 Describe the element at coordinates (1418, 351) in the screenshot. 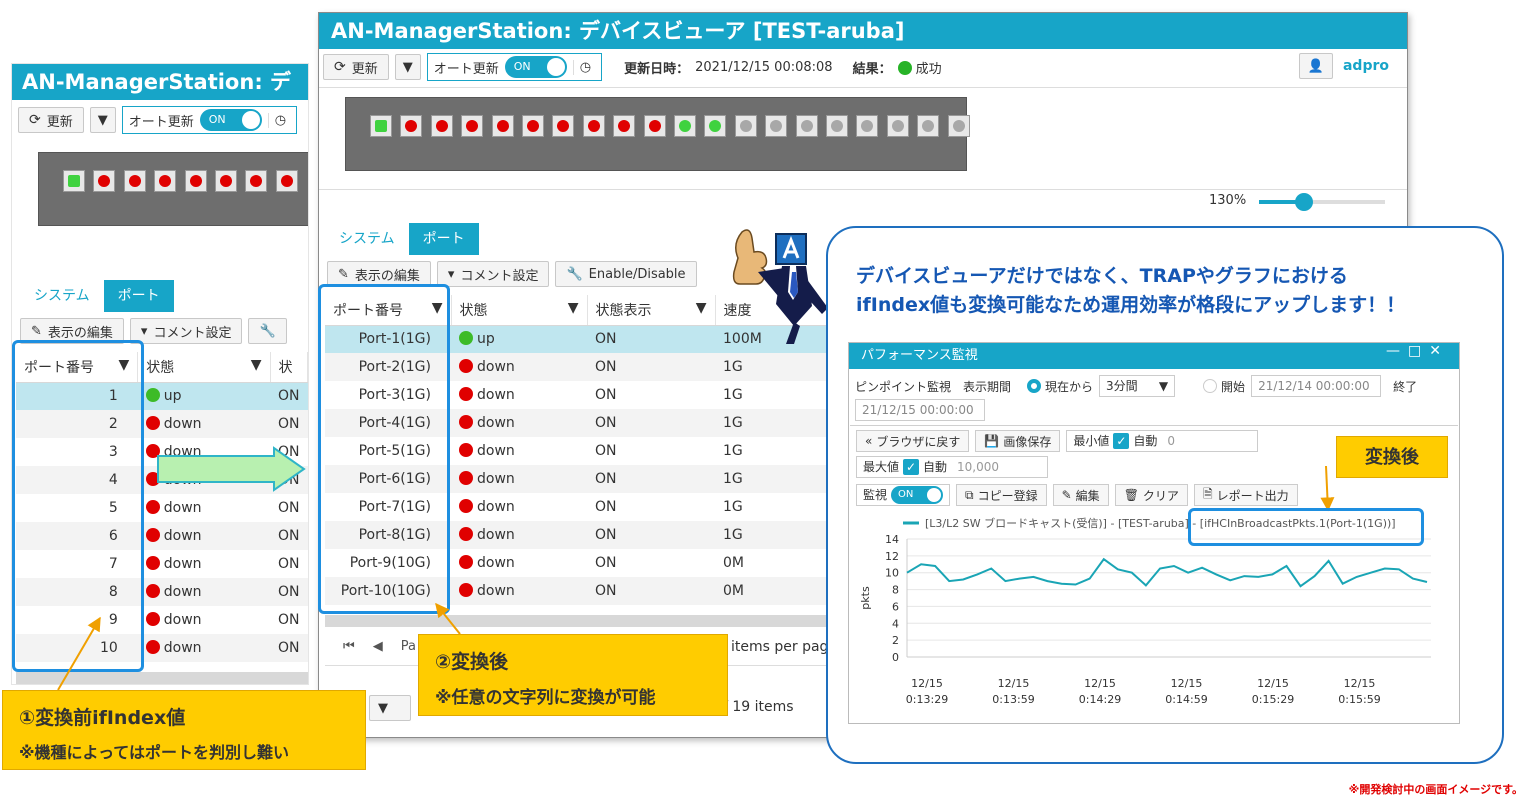

I see `maximize-icon: □` at that location.